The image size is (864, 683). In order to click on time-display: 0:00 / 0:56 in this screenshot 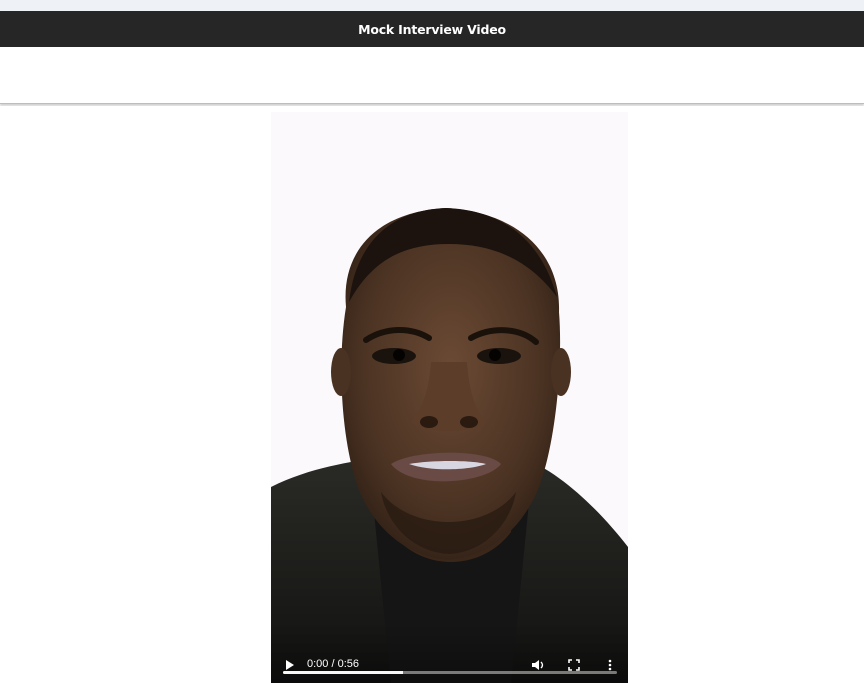, I will do `click(333, 664)`.